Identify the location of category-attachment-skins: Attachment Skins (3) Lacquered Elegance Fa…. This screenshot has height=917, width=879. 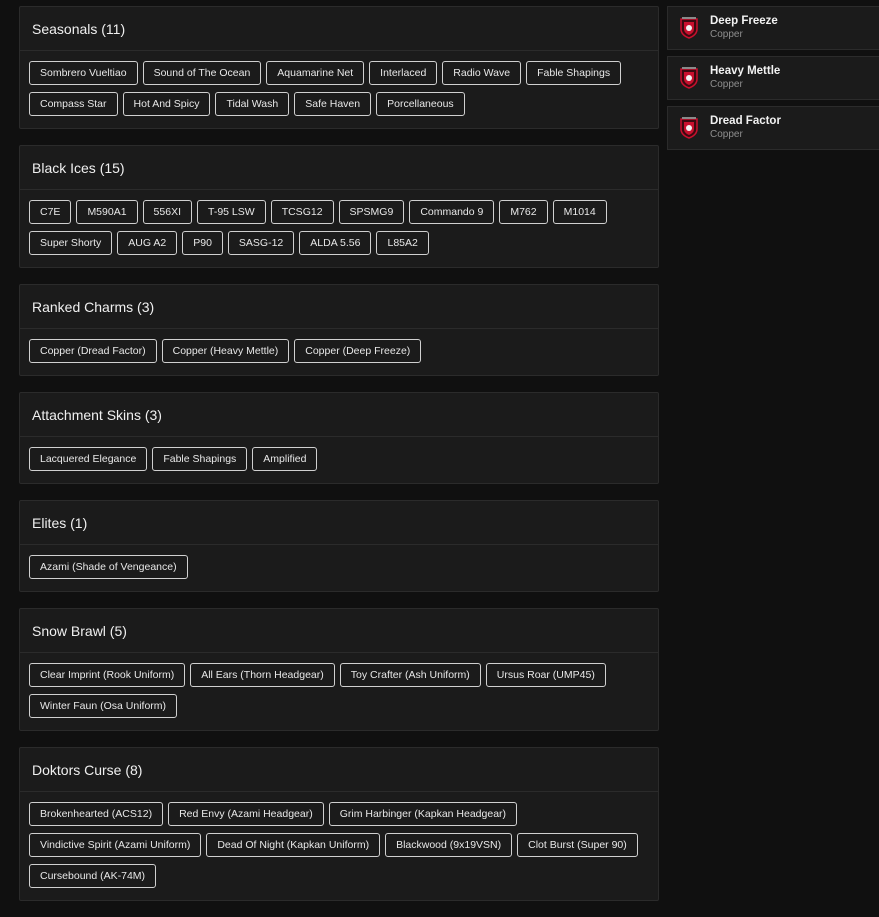
(339, 438).